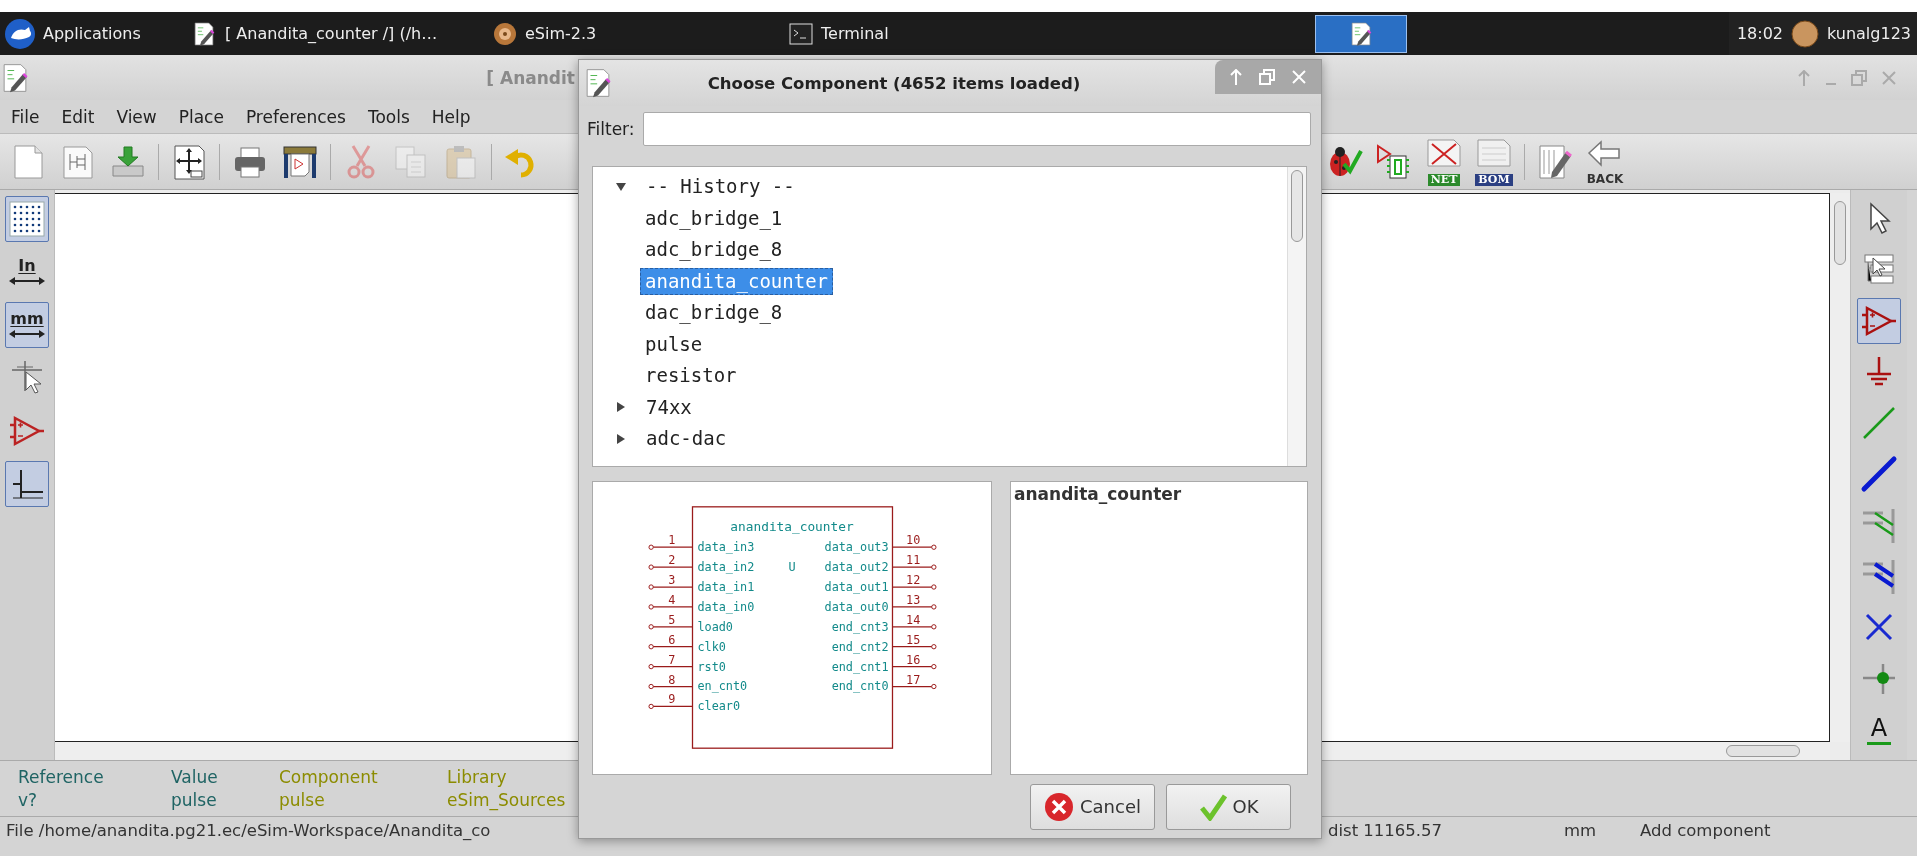 The image size is (1917, 856). I want to click on field-value: v?, so click(28, 800).